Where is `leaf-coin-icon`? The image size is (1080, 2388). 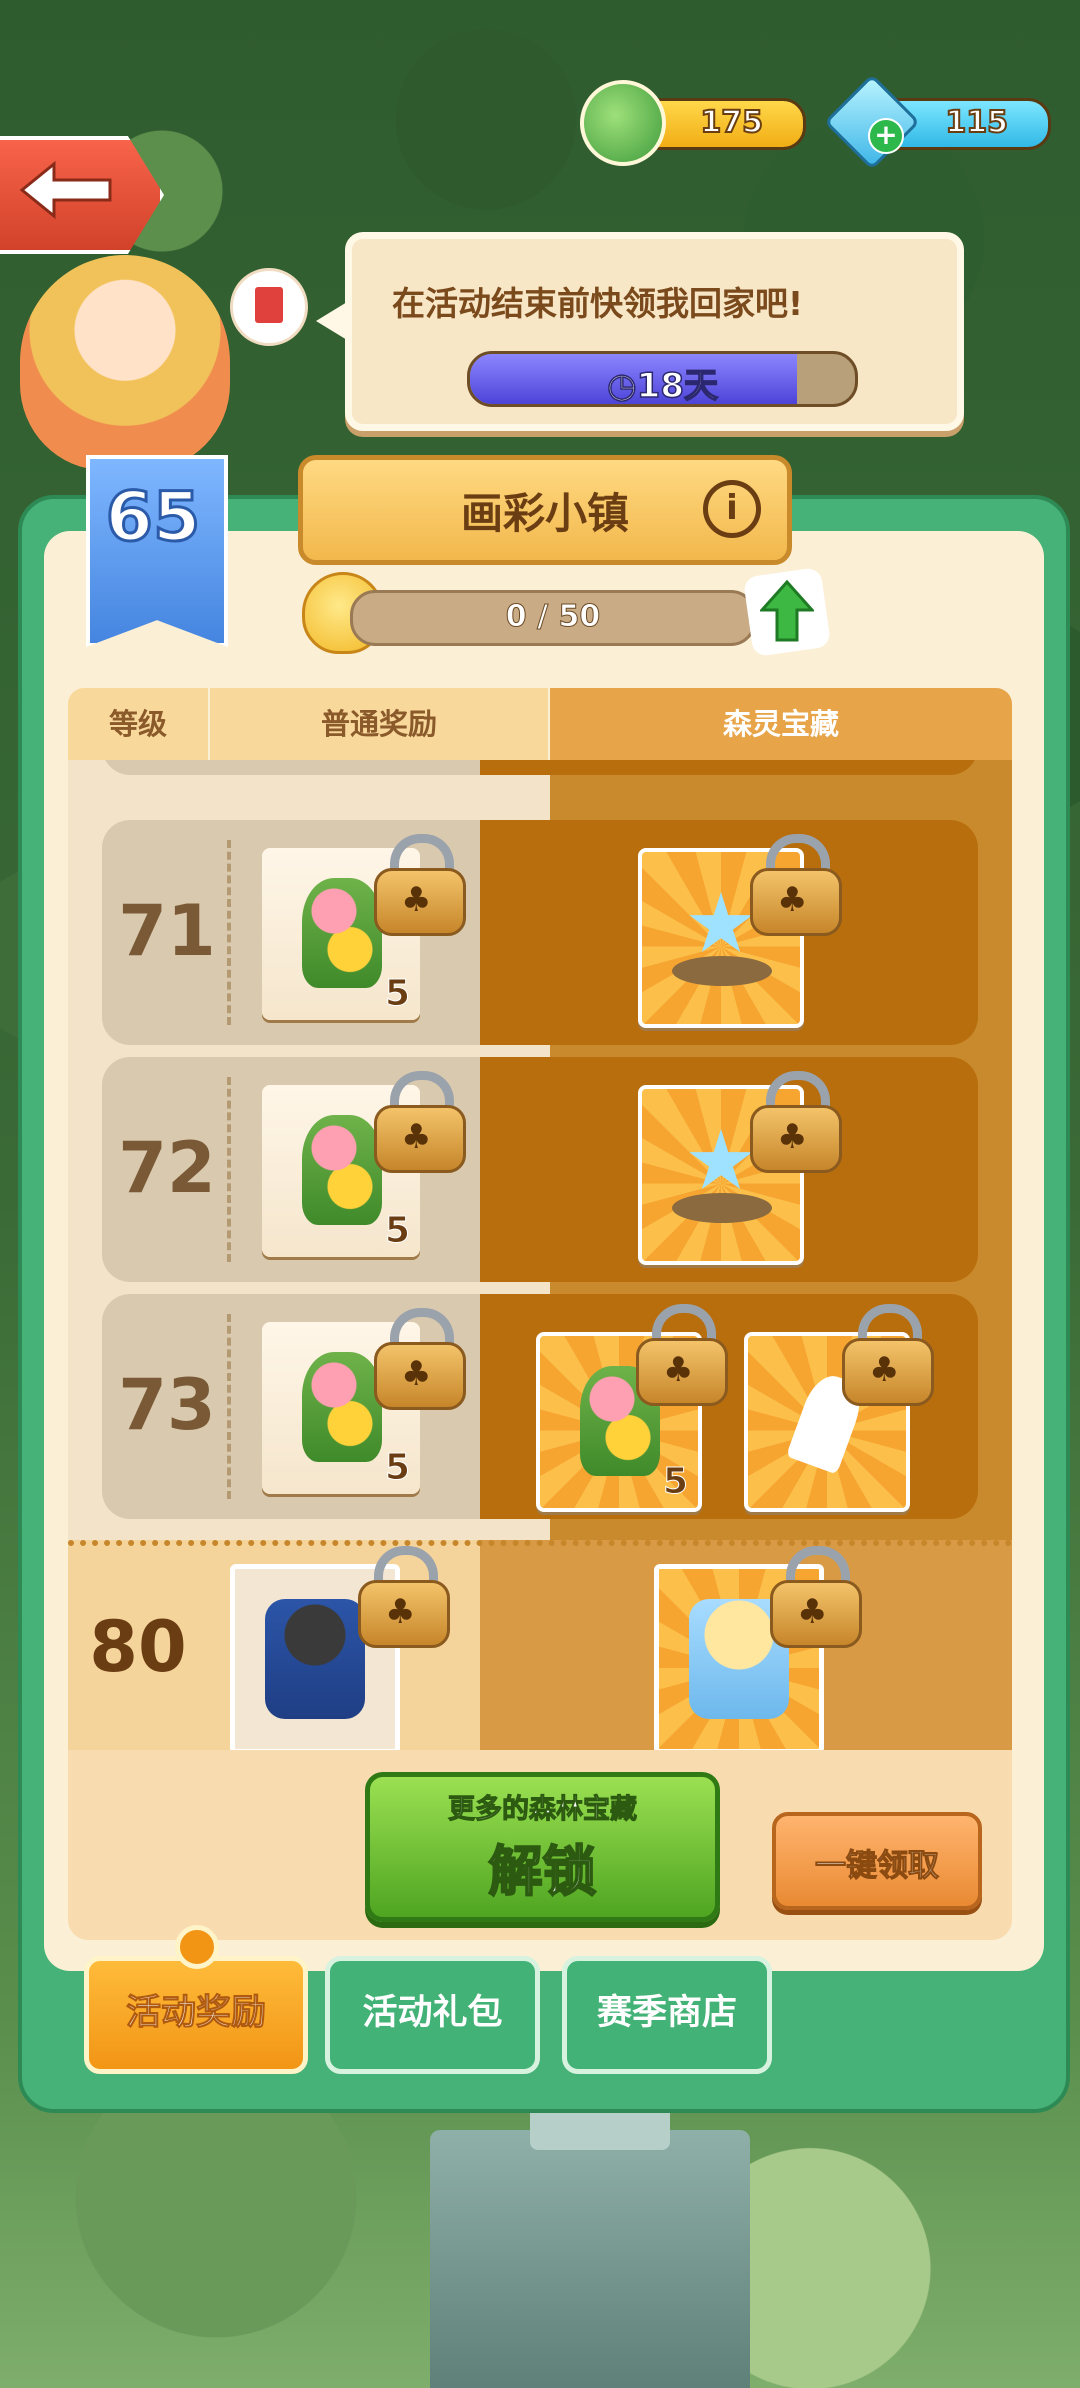
leaf-coin-icon is located at coordinates (623, 123).